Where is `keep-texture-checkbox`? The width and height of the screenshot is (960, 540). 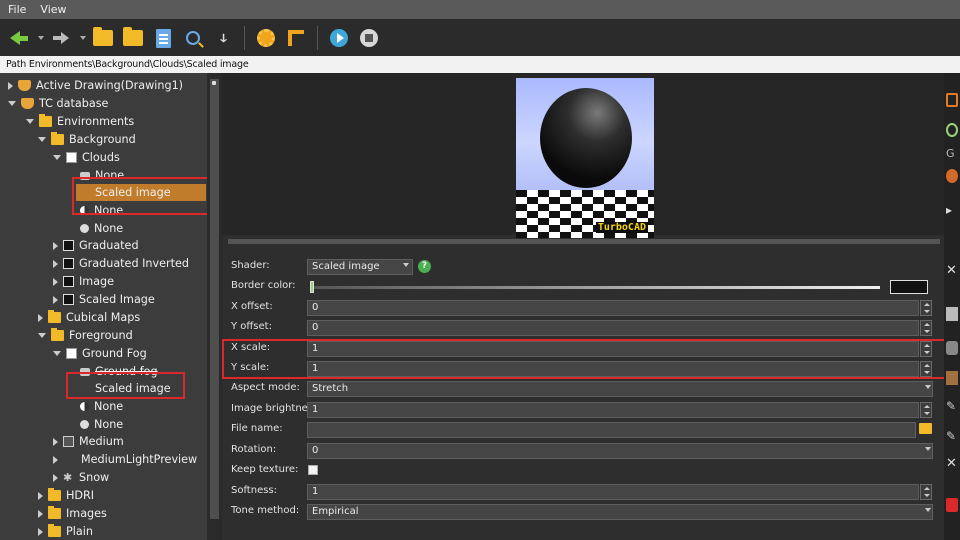 keep-texture-checkbox is located at coordinates (313, 470).